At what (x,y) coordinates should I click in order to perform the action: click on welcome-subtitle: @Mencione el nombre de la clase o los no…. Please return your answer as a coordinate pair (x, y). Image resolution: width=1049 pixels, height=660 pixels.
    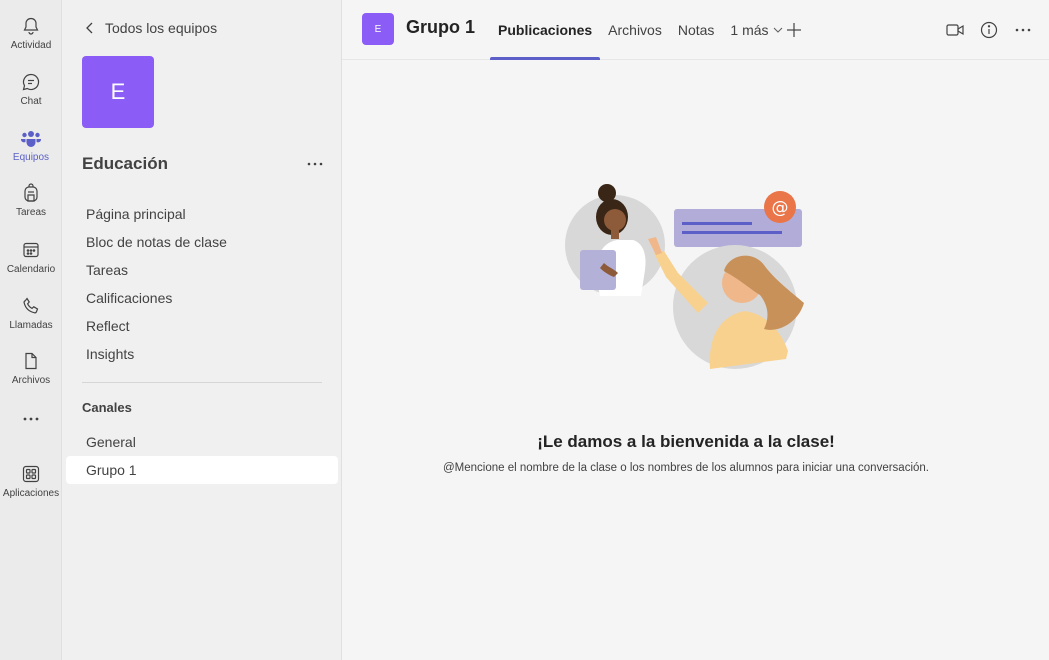
    Looking at the image, I should click on (686, 468).